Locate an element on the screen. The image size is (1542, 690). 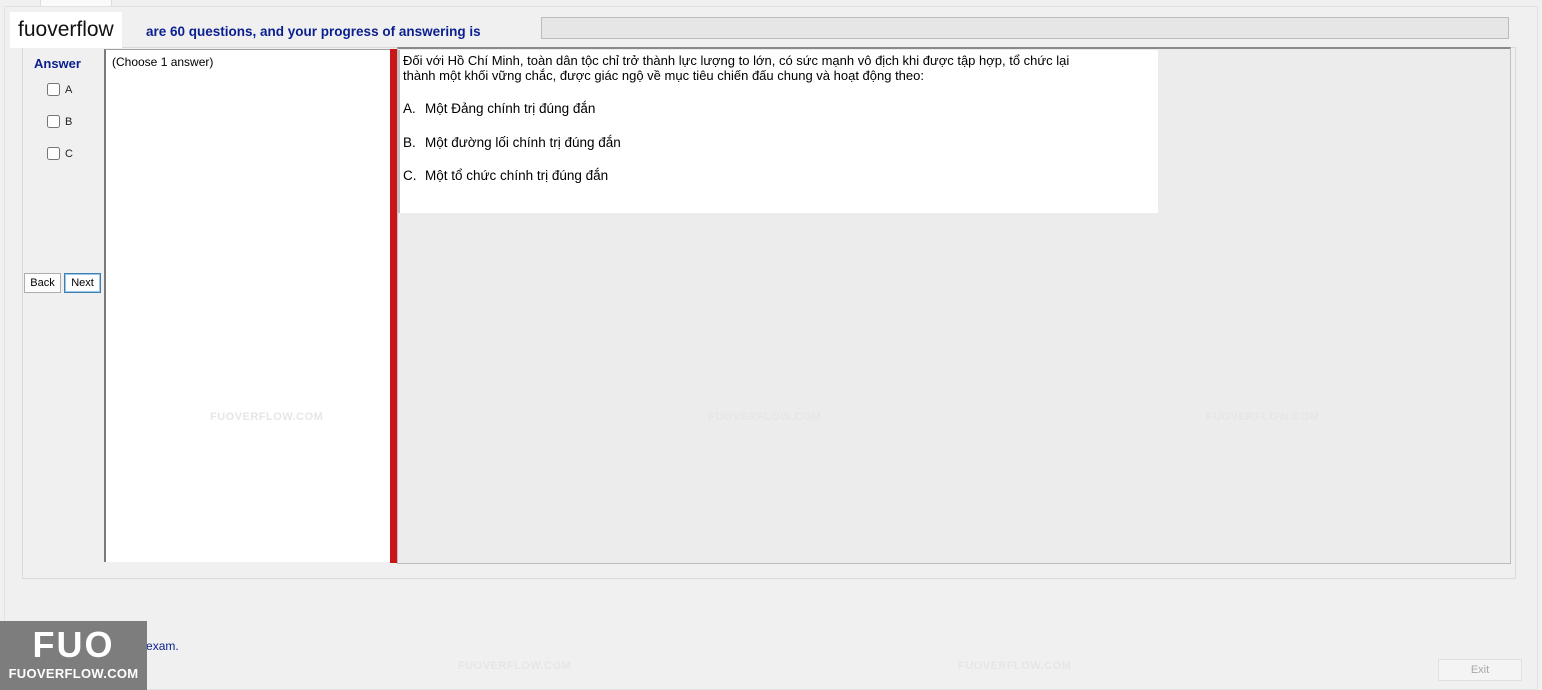
answer-option-c: C is located at coordinates (60, 153).